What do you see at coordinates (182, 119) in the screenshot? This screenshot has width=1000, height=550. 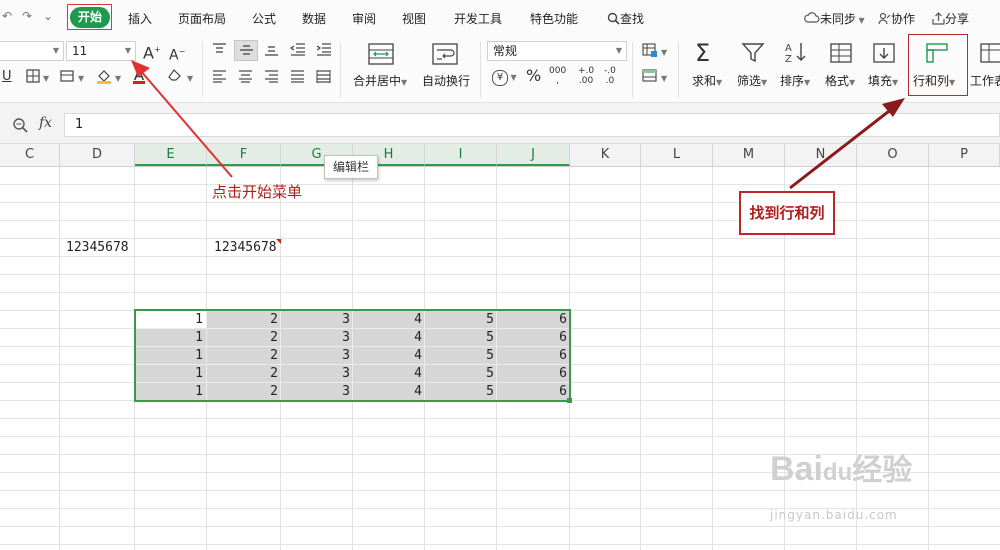 I see `arrow-to-start-tab` at bounding box center [182, 119].